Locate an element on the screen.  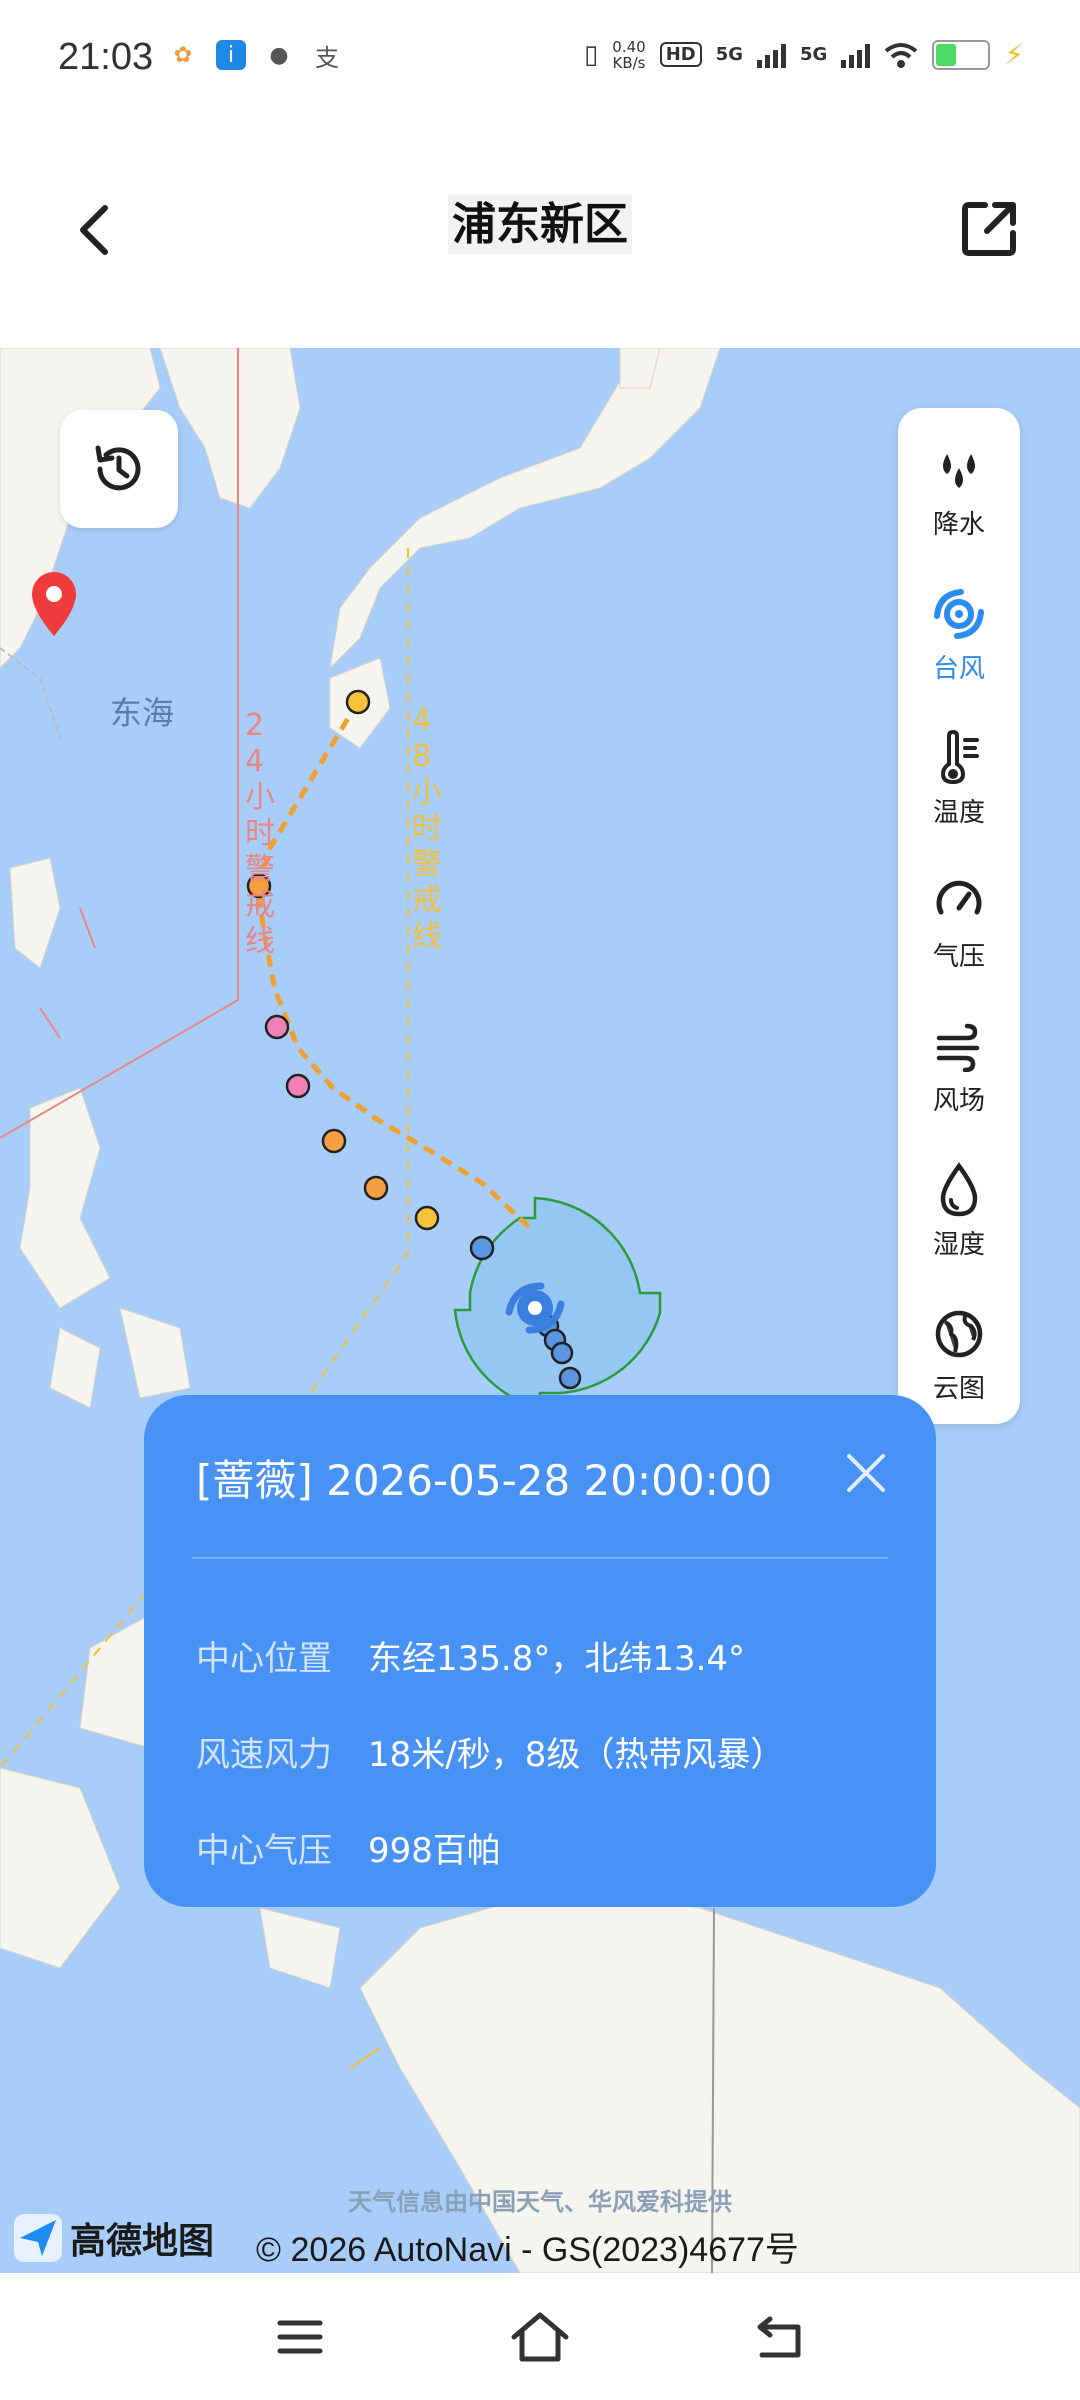
typhoon-icon is located at coordinates (959, 614).